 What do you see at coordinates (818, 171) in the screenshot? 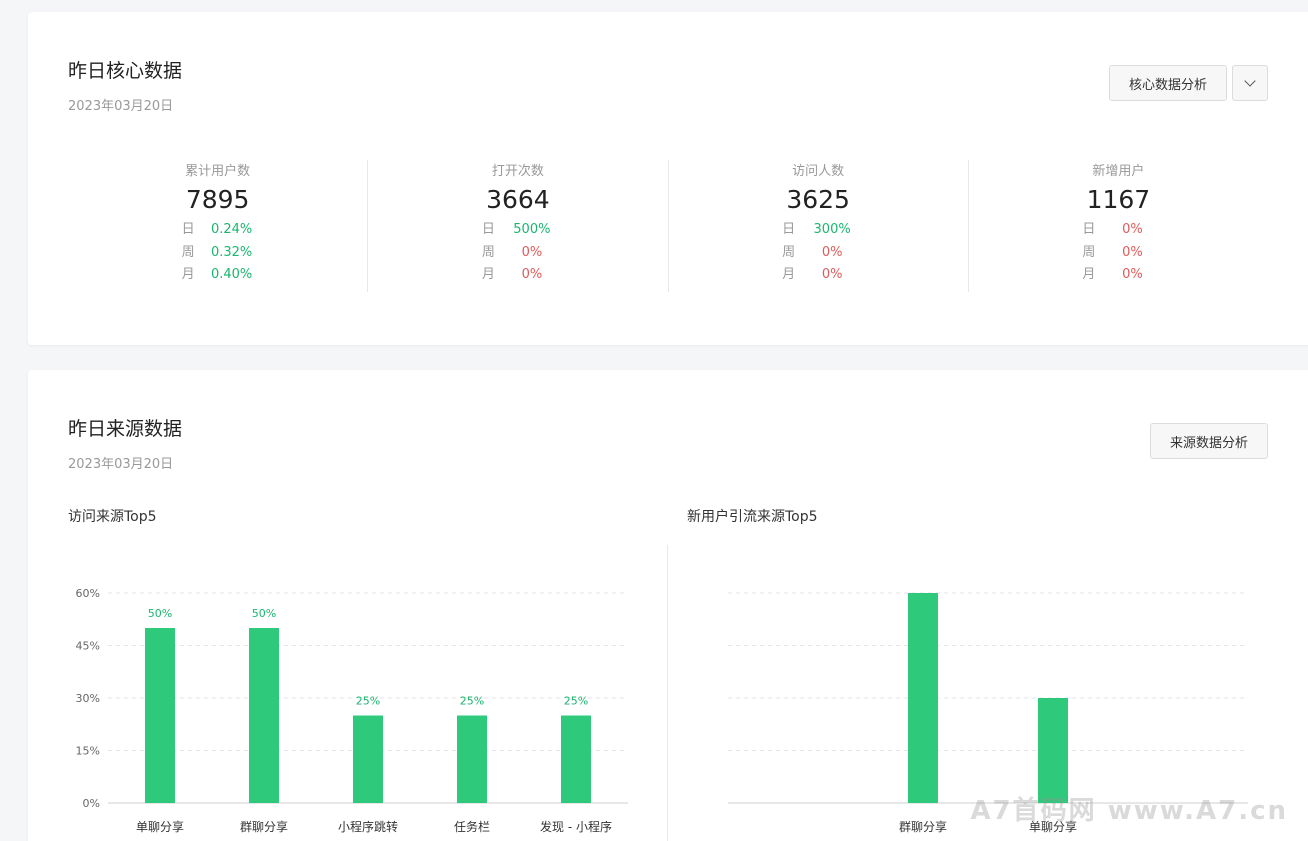
I see `metric-label: 访问人数` at bounding box center [818, 171].